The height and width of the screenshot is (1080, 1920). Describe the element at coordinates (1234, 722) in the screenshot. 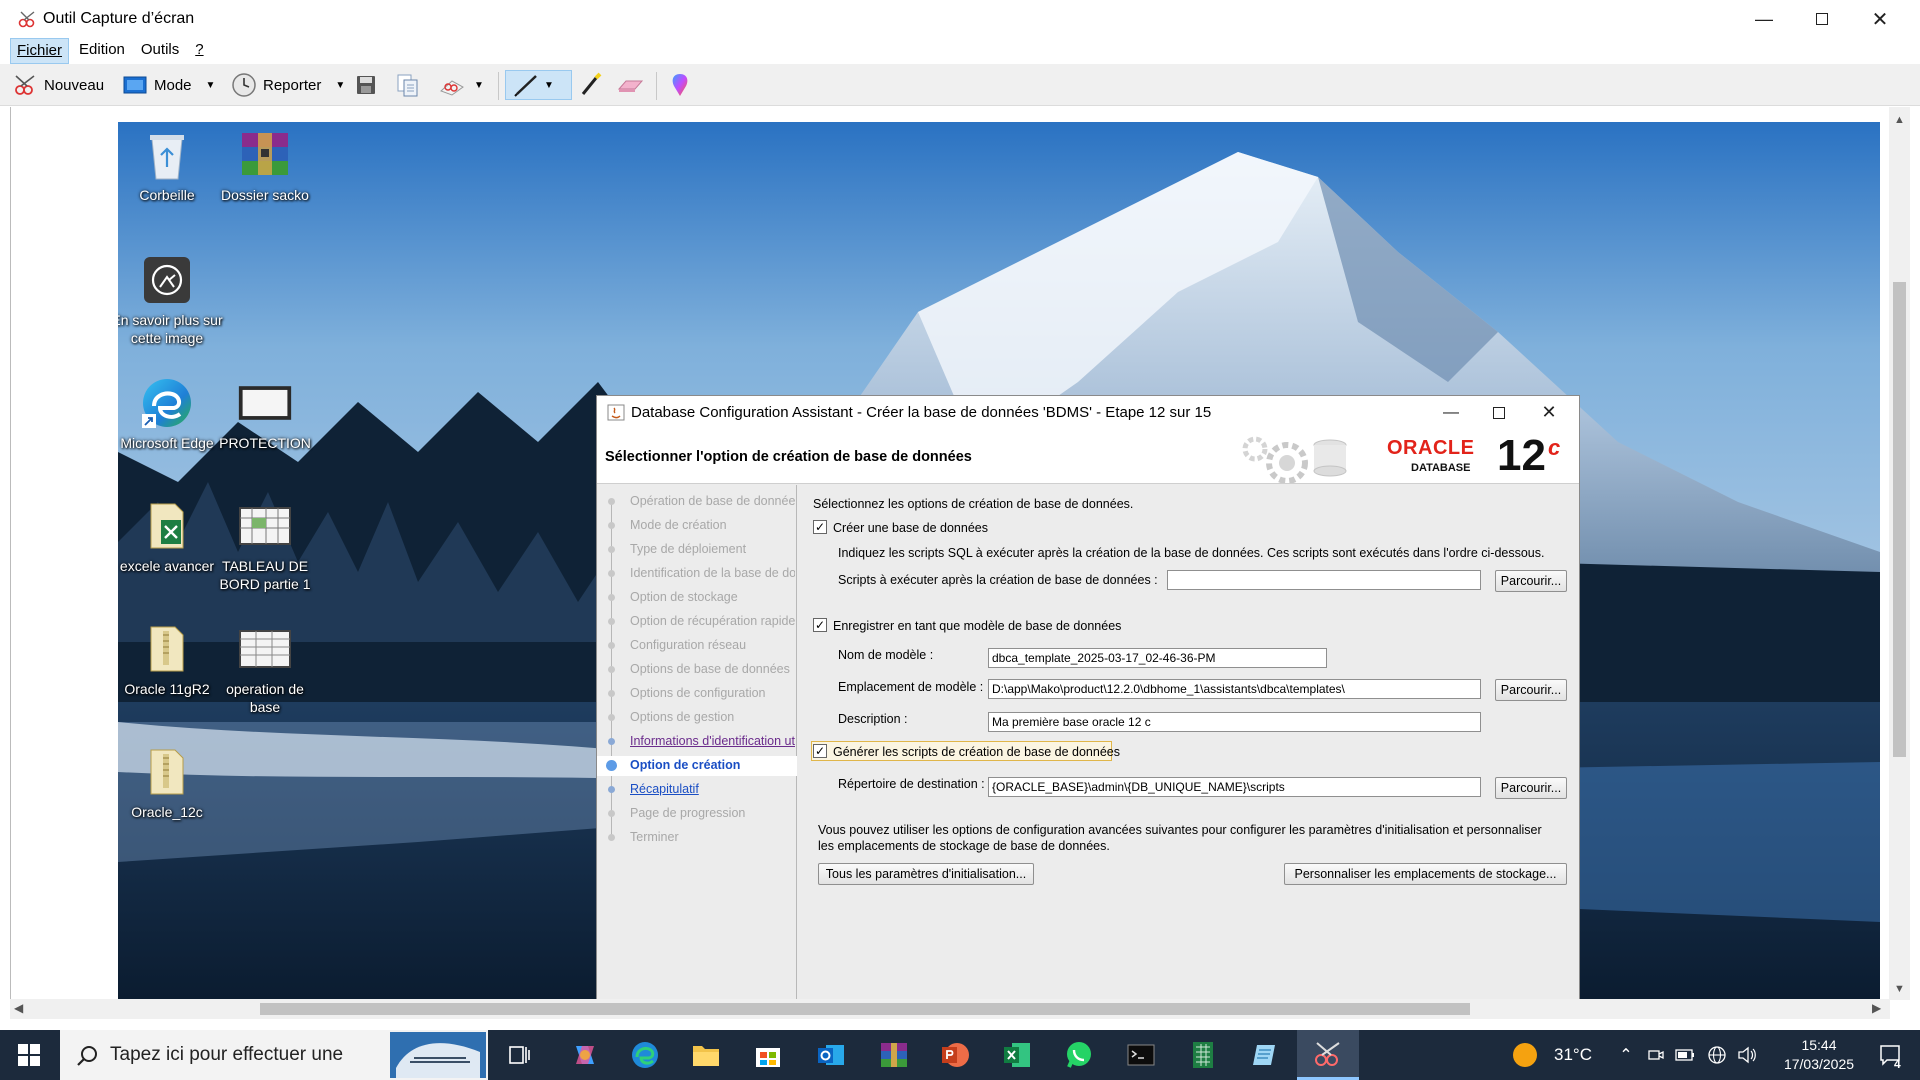

I see `description-input: Ma première base oracle 12 c` at that location.